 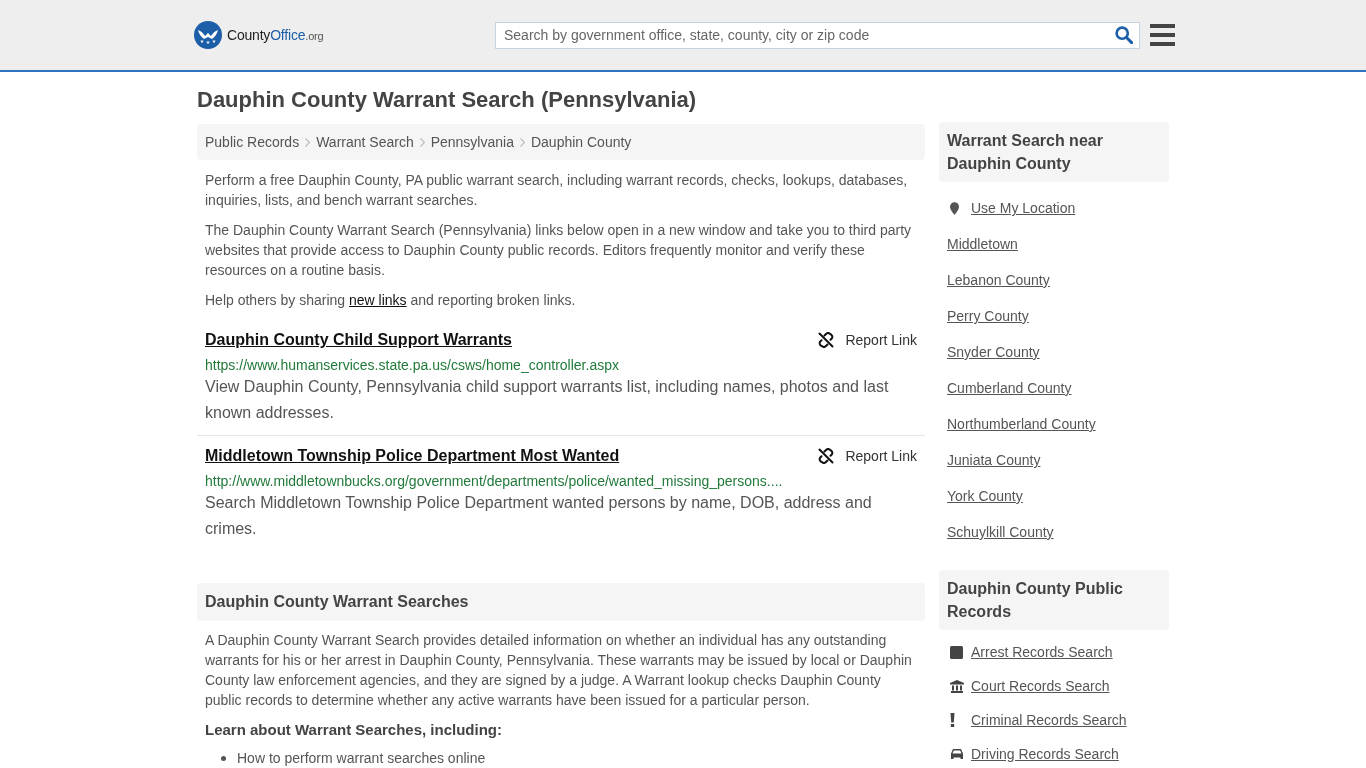 I want to click on courthouse-icon, so click(x=957, y=686).